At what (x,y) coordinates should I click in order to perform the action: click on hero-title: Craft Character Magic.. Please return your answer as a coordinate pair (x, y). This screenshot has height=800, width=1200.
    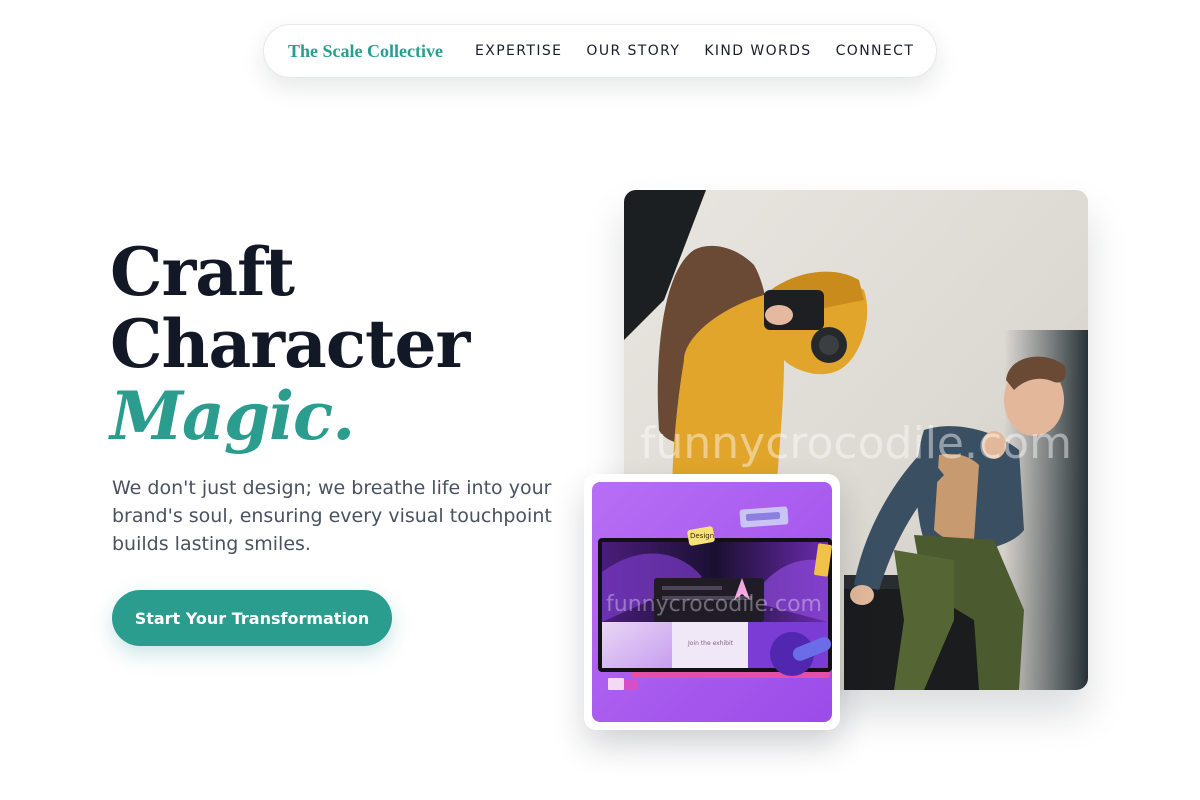
    Looking at the image, I should click on (290, 344).